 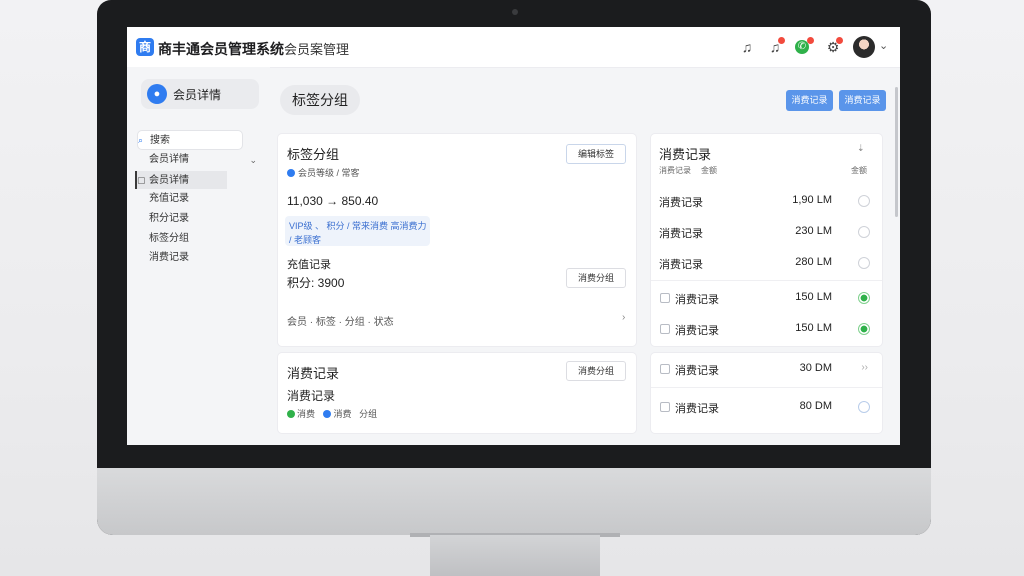 What do you see at coordinates (864, 367) in the screenshot?
I see `chevron-right-icon: ››` at bounding box center [864, 367].